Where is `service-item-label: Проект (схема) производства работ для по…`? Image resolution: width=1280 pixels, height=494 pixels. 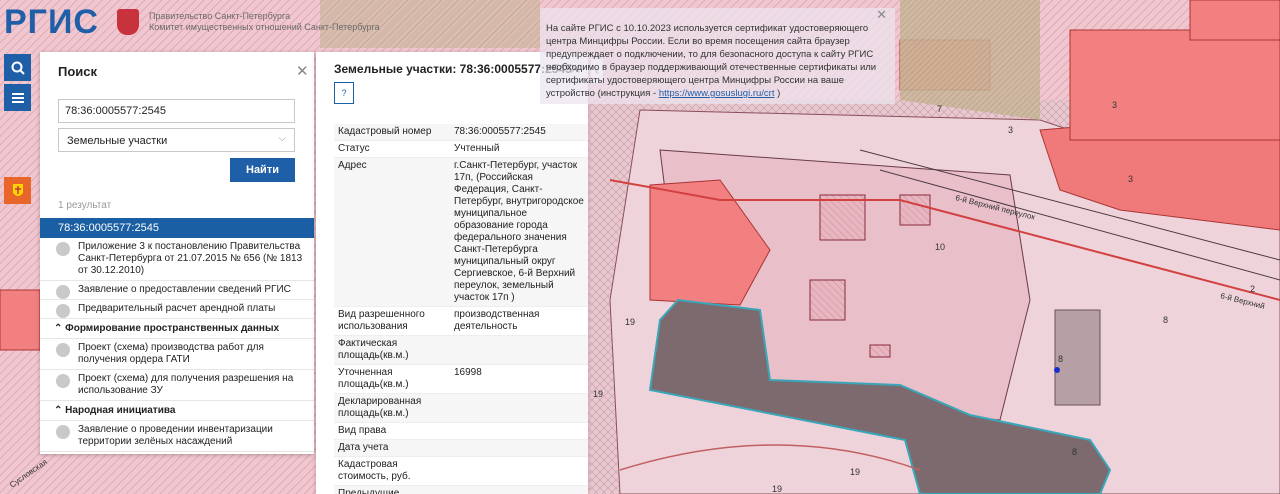 service-item-label: Проект (схема) производства работ для по… is located at coordinates (171, 353).